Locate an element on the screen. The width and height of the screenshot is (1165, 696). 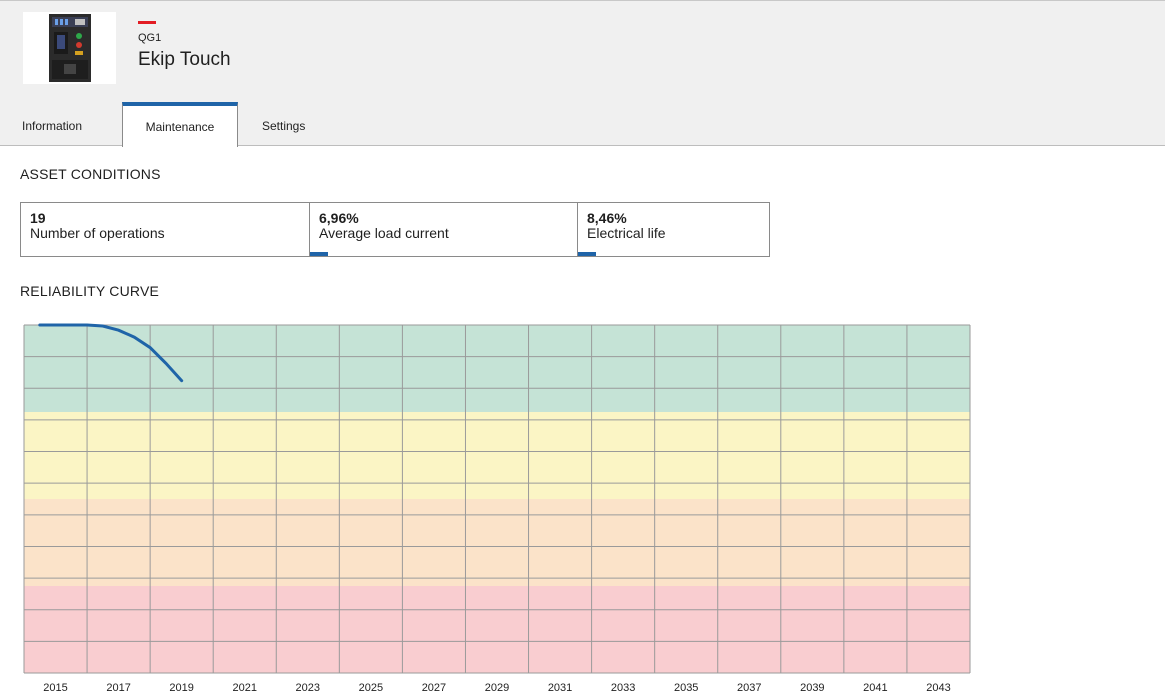
operations-label: Number of operations is located at coordinates (97, 233).